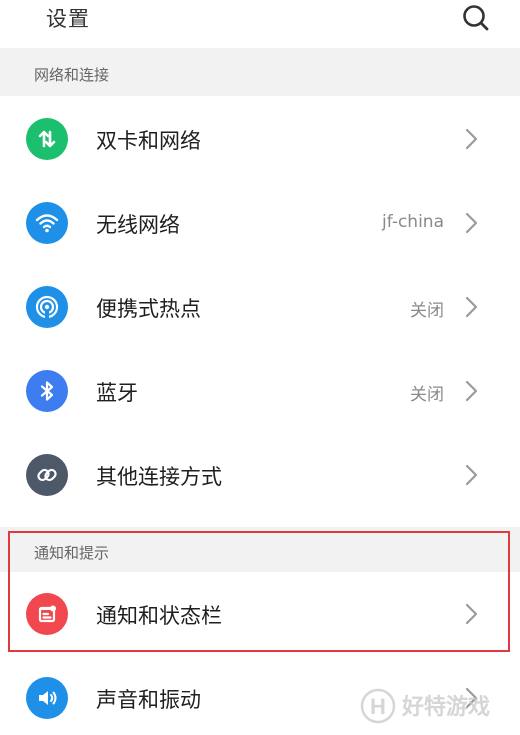 Image resolution: width=520 pixels, height=735 pixels. What do you see at coordinates (47, 391) in the screenshot?
I see `bluetooth-icon` at bounding box center [47, 391].